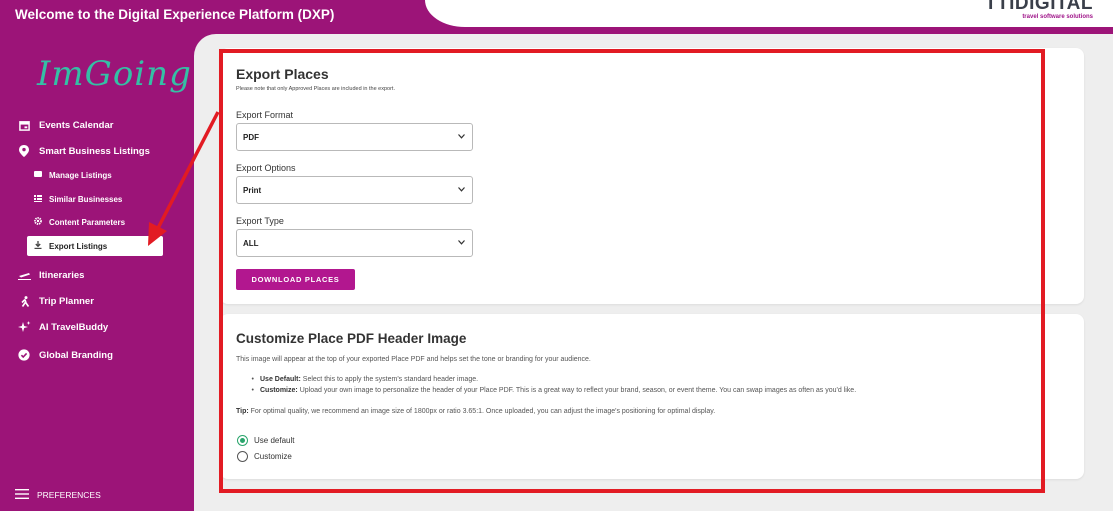 This screenshot has width=1113, height=511. I want to click on hamburger-menu-icon, so click(22, 495).